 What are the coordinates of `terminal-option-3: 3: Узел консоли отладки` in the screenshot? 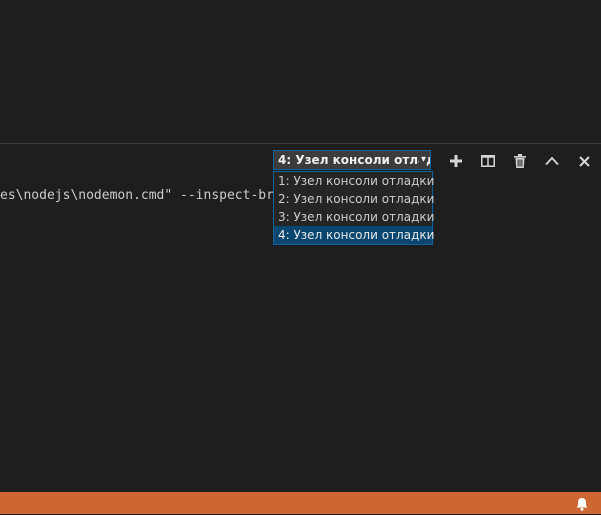 It's located at (354, 217).